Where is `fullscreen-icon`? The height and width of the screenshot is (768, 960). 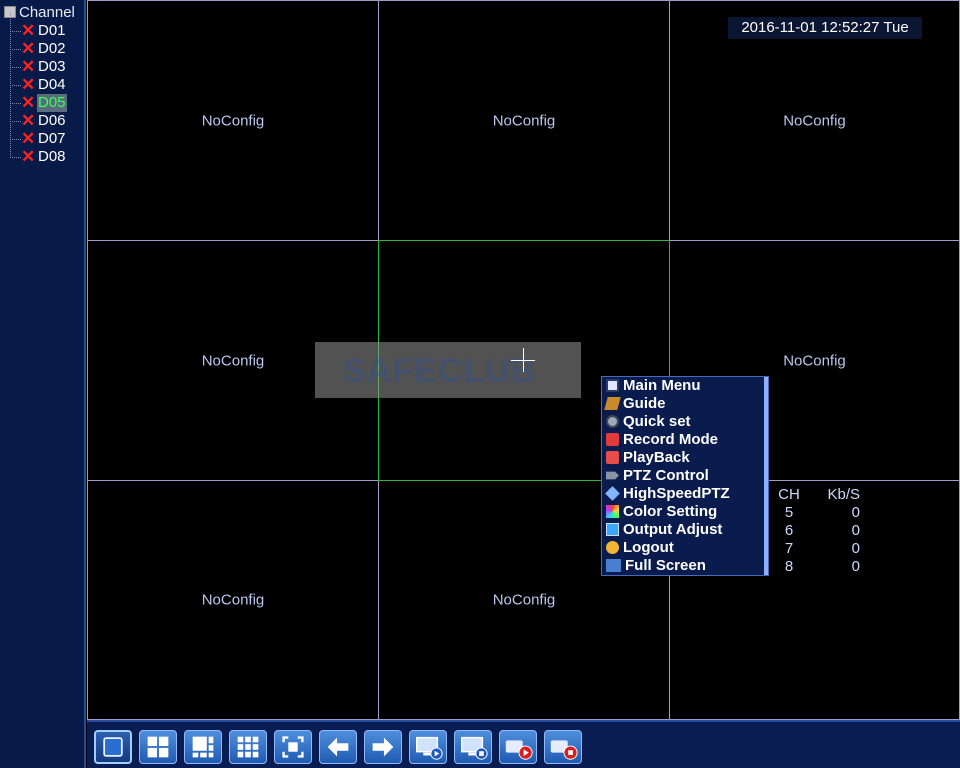 fullscreen-icon is located at coordinates (293, 747).